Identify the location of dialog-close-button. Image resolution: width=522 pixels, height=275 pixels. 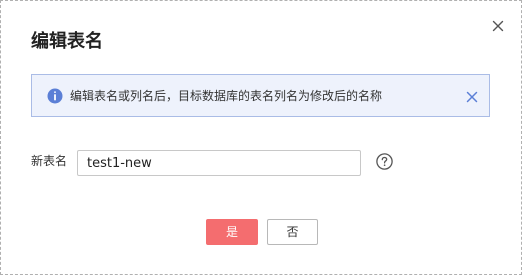
(498, 26).